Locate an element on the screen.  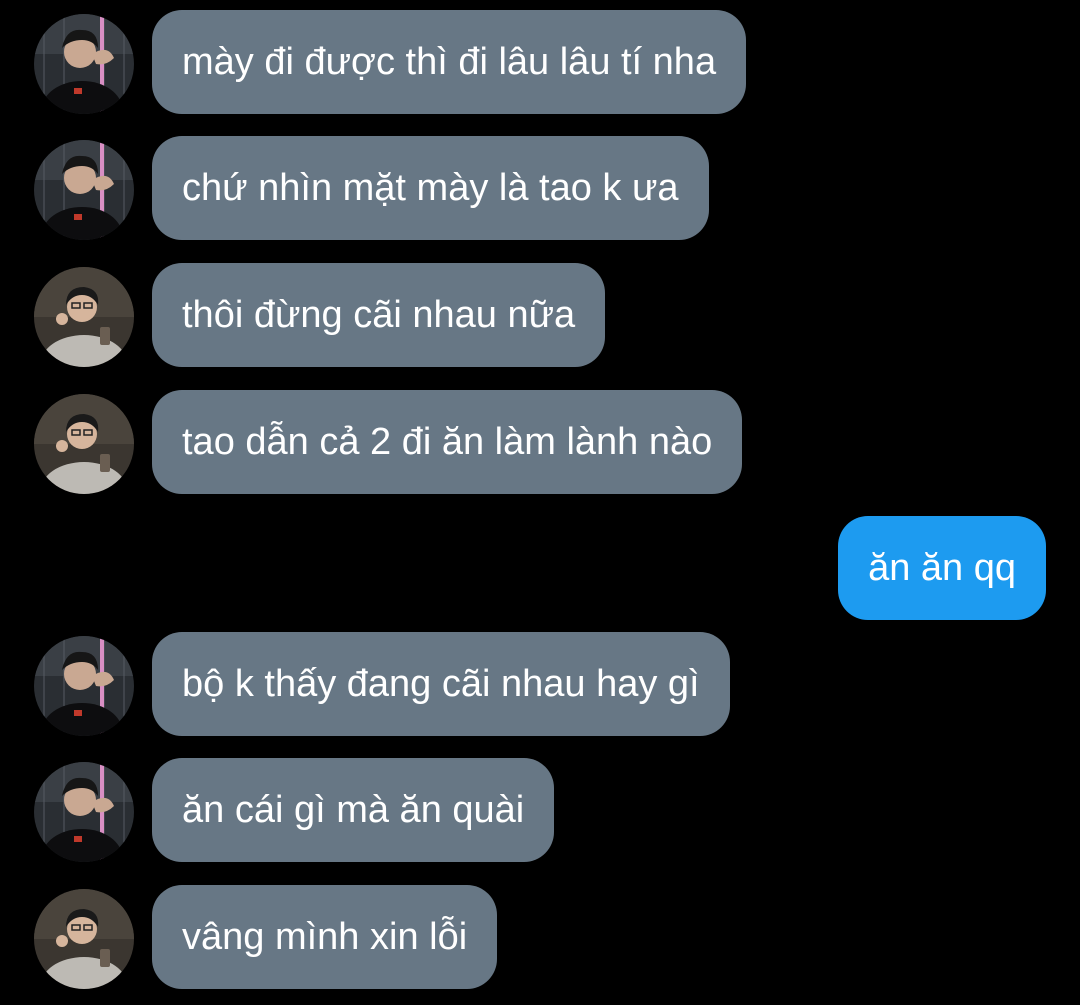
message-row: bộ k thấy đang cãi nhau hay gì is located at coordinates (540, 684).